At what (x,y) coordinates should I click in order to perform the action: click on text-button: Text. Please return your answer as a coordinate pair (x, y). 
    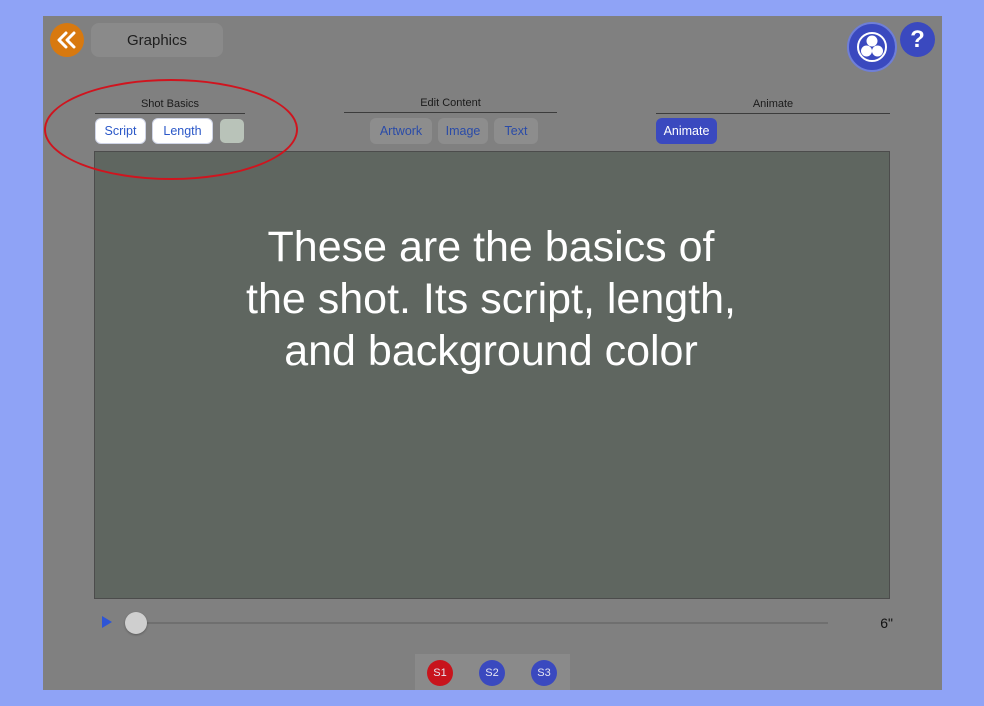
    Looking at the image, I should click on (516, 131).